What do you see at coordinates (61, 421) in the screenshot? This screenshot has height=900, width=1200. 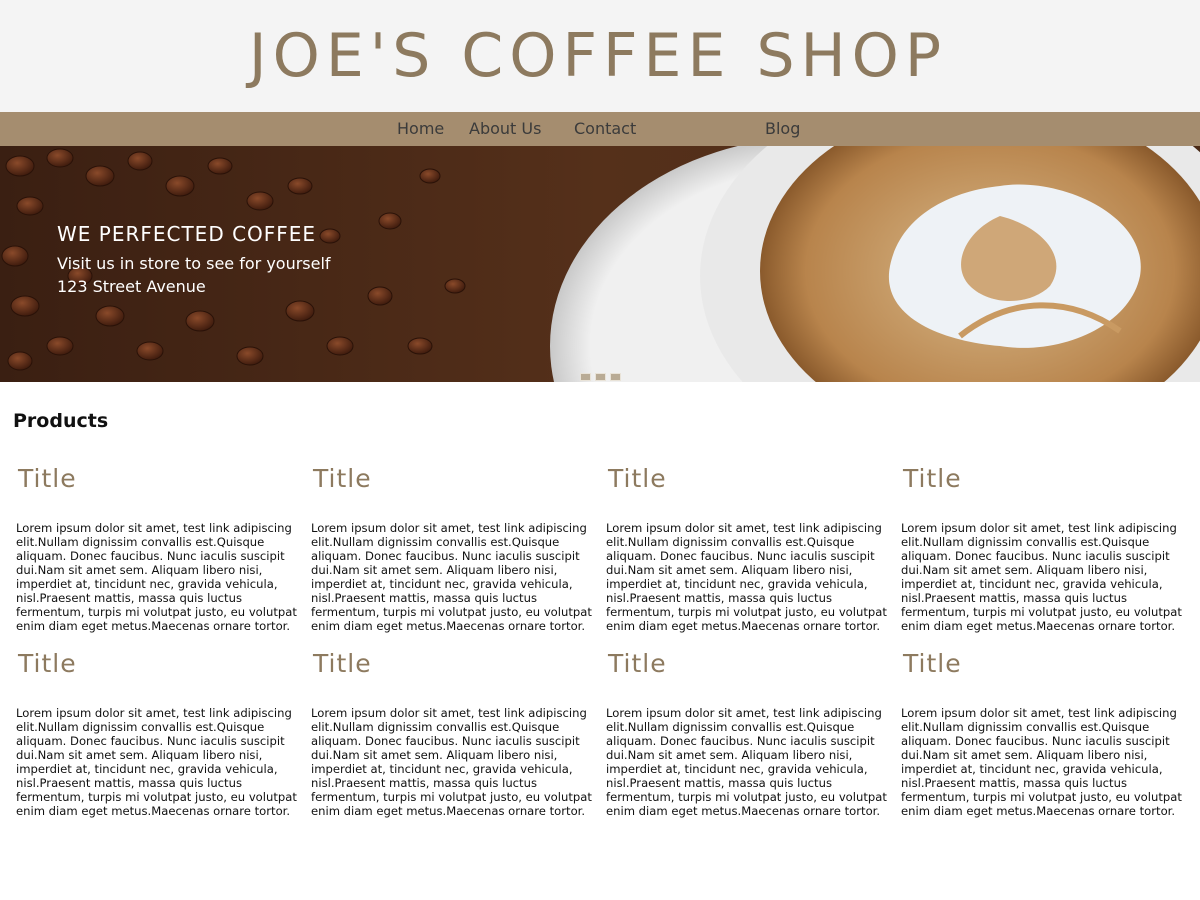 I see `products-heading: Products` at bounding box center [61, 421].